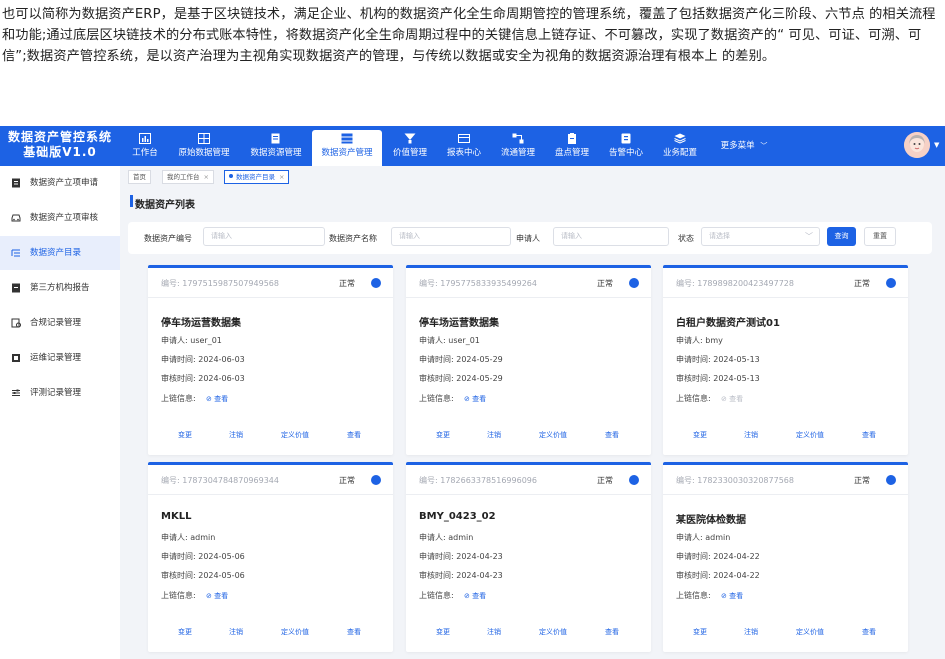 The height and width of the screenshot is (659, 945). I want to click on nav-item-value: 价值管理, so click(410, 146).